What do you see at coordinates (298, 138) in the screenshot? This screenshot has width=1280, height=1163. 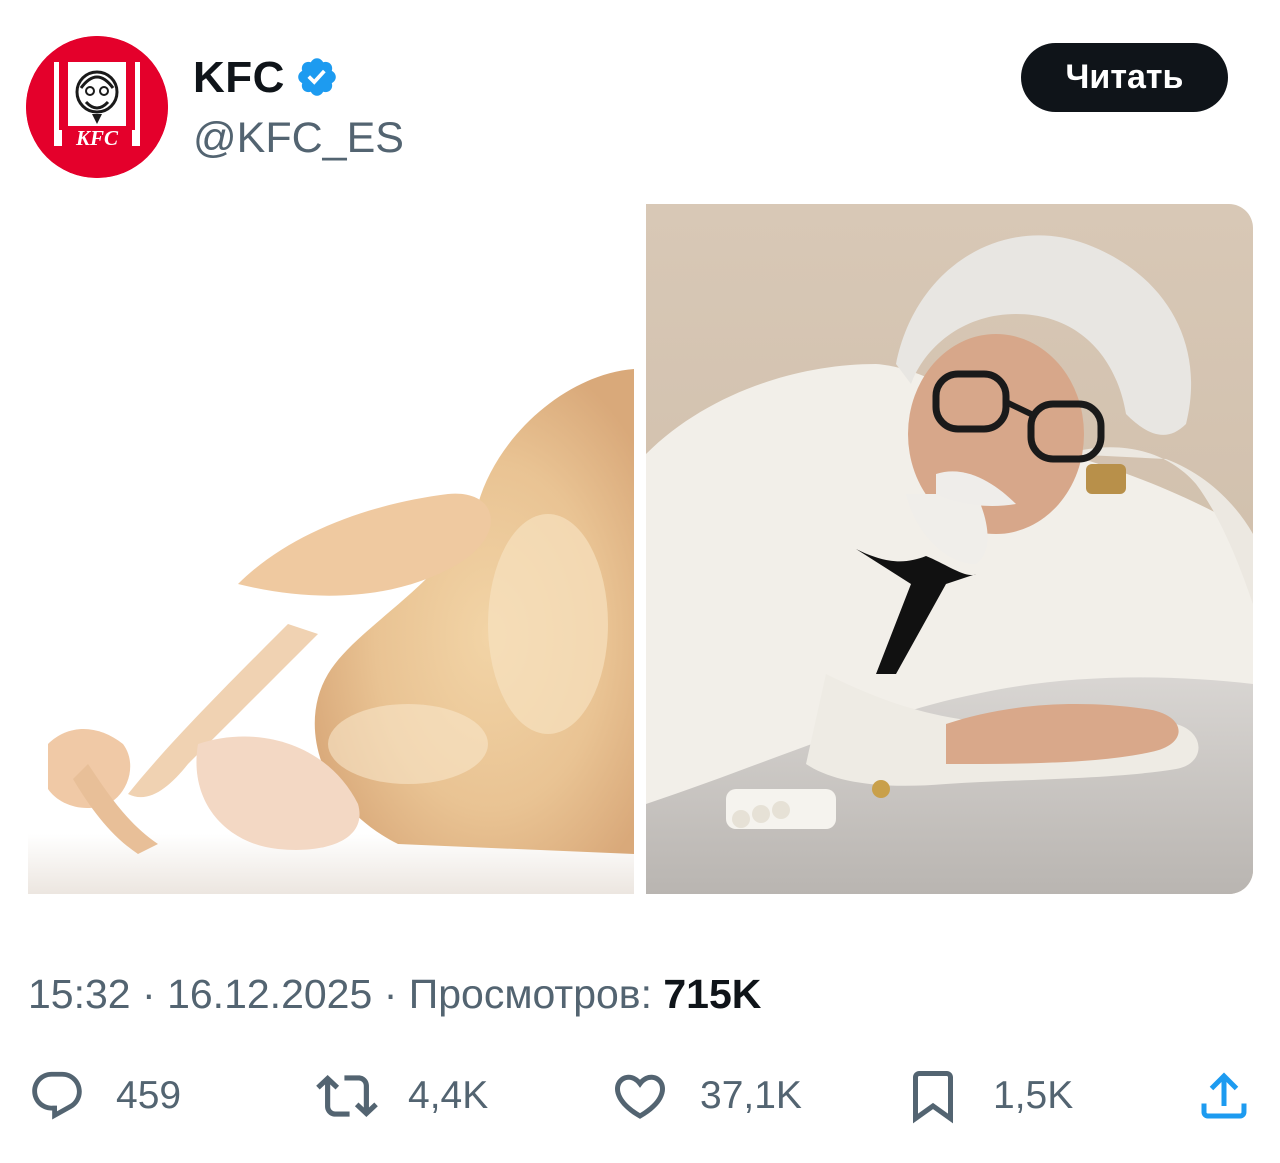 I see `author-handle: @KFC_ES` at bounding box center [298, 138].